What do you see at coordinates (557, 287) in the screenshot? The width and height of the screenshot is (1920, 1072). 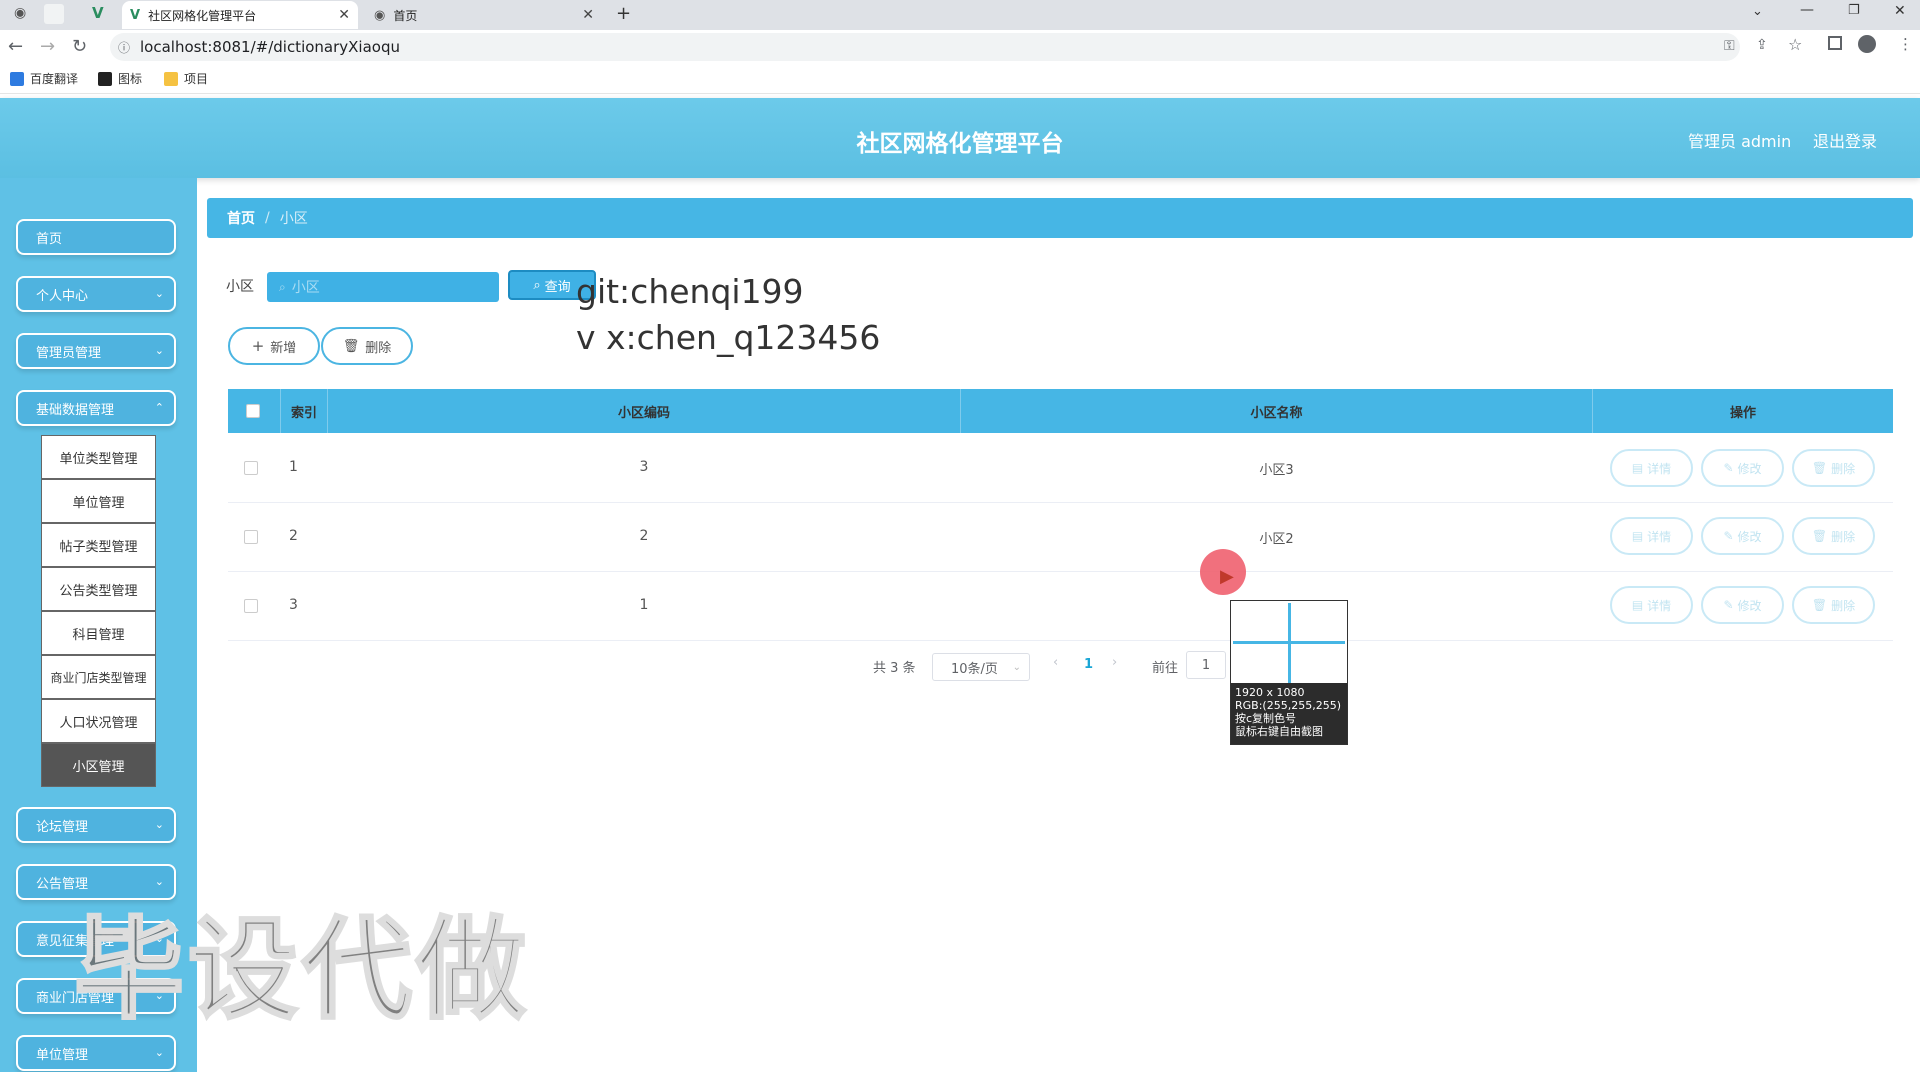 I see `search-button-label: 查询` at bounding box center [557, 287].